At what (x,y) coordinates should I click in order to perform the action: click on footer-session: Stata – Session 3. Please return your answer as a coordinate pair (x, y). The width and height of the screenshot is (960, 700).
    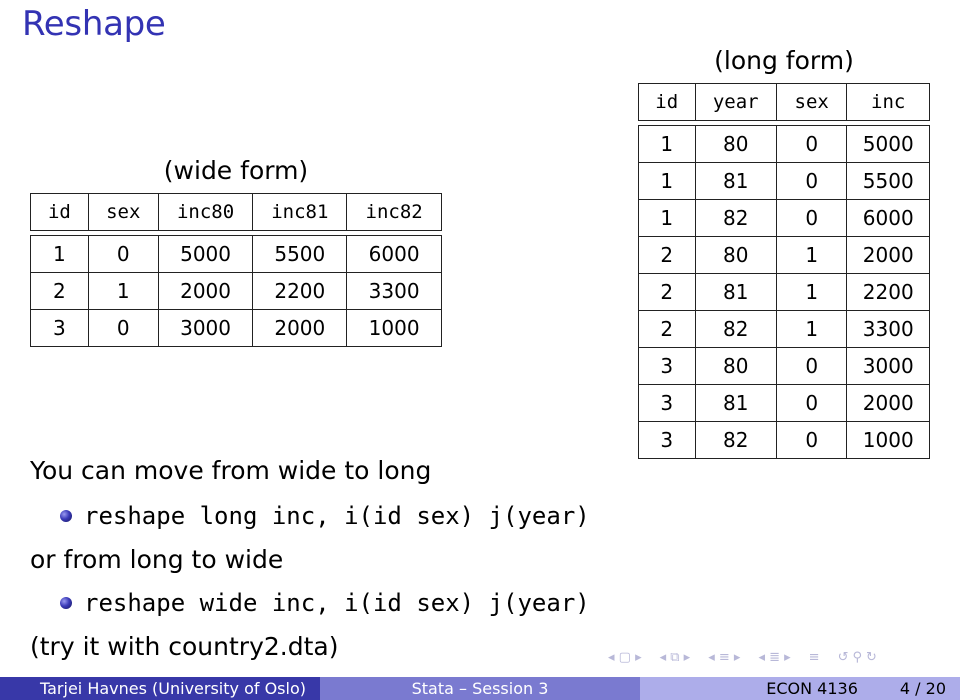
    Looking at the image, I should click on (480, 688).